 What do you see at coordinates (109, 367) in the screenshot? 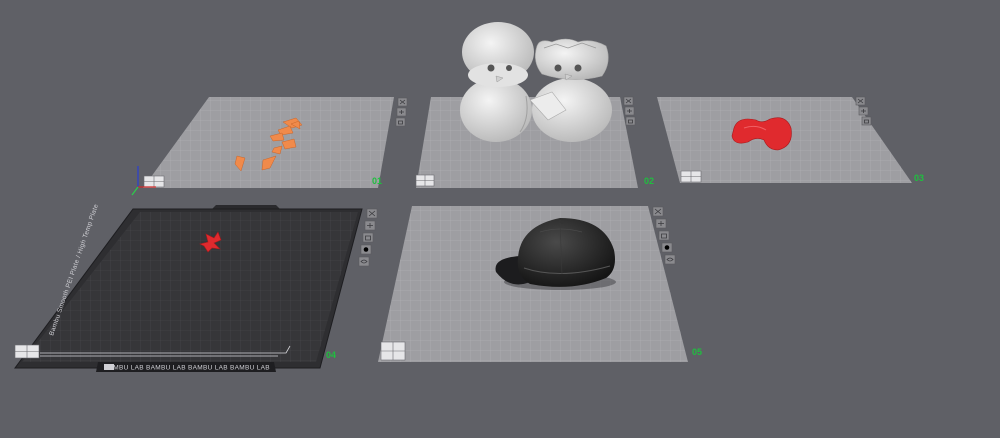
I see `bed-logo-mark` at bounding box center [109, 367].